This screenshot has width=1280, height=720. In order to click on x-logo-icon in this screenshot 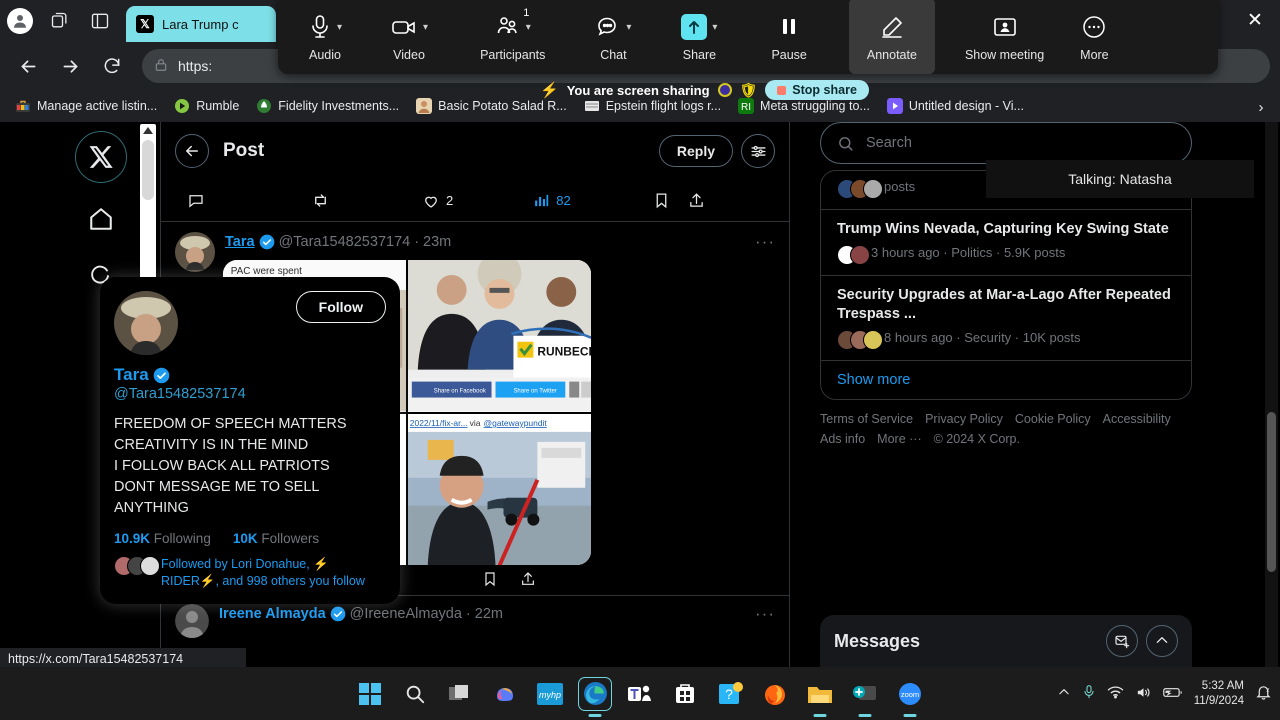, I will do `click(101, 157)`.